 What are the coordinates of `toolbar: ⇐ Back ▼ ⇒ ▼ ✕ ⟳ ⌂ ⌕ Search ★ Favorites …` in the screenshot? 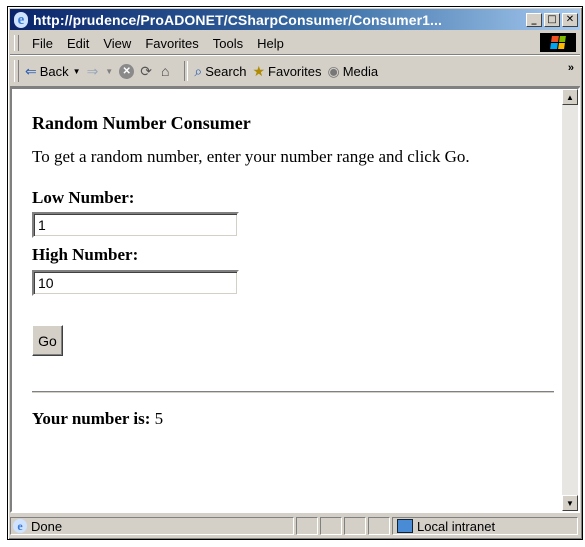 It's located at (295, 71).